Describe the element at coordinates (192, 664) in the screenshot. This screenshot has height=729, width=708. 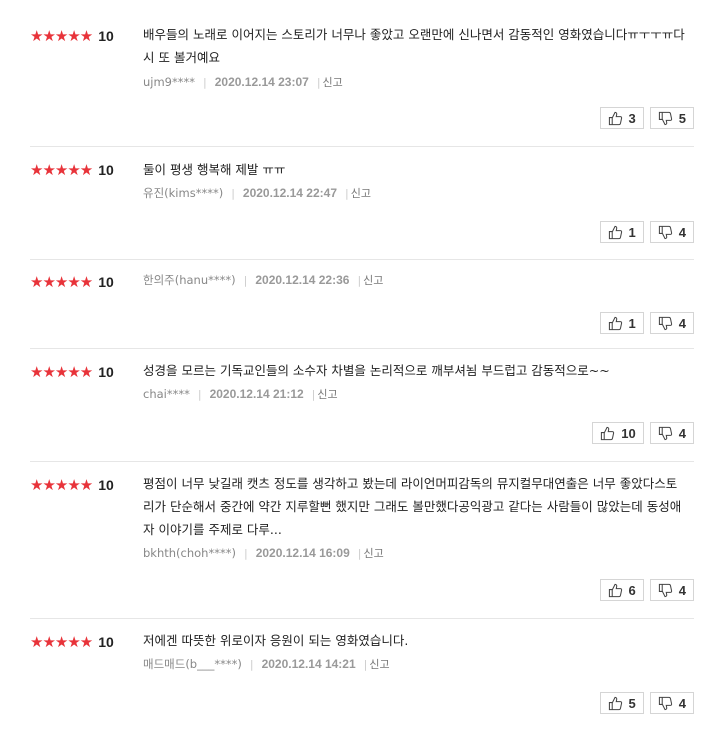
I see `reviewer-name: 매드매드(b___****)` at that location.